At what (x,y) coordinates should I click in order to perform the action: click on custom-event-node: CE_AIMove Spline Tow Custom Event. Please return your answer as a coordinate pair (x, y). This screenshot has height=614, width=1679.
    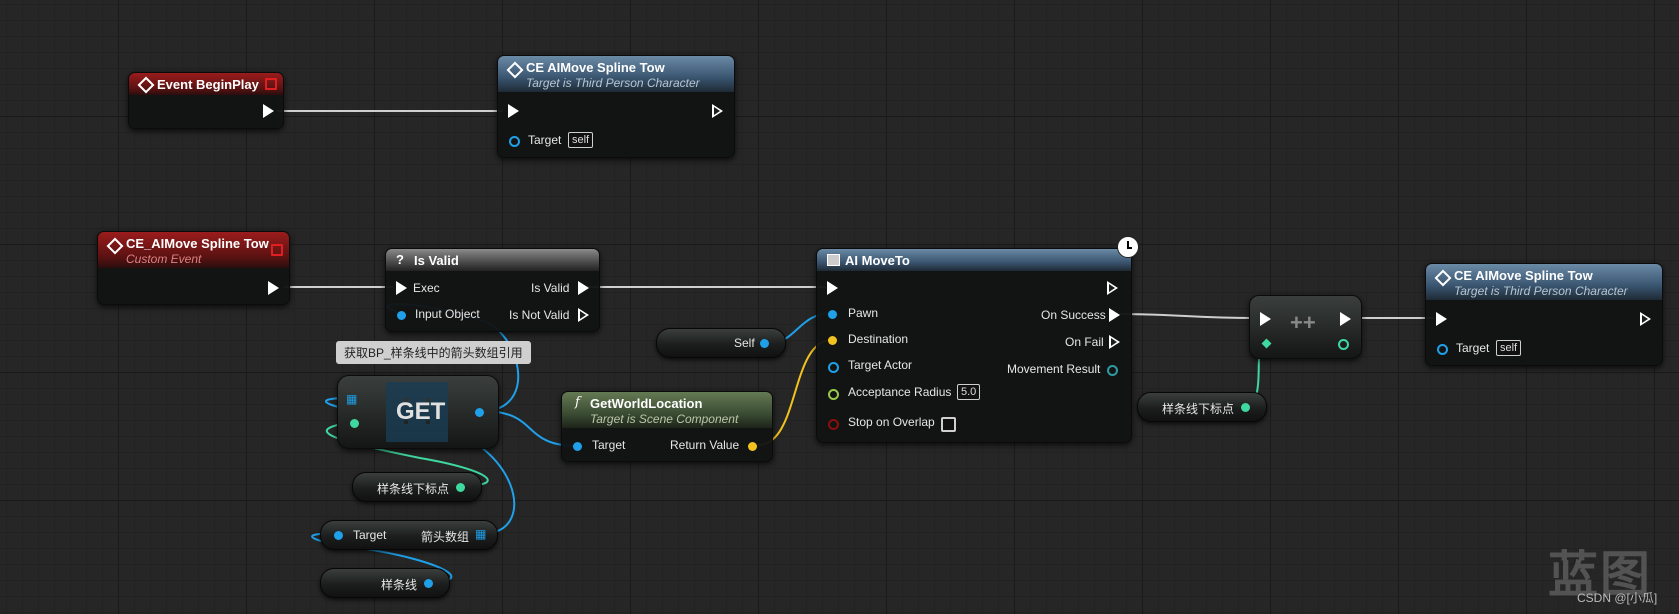
    Looking at the image, I should click on (193, 268).